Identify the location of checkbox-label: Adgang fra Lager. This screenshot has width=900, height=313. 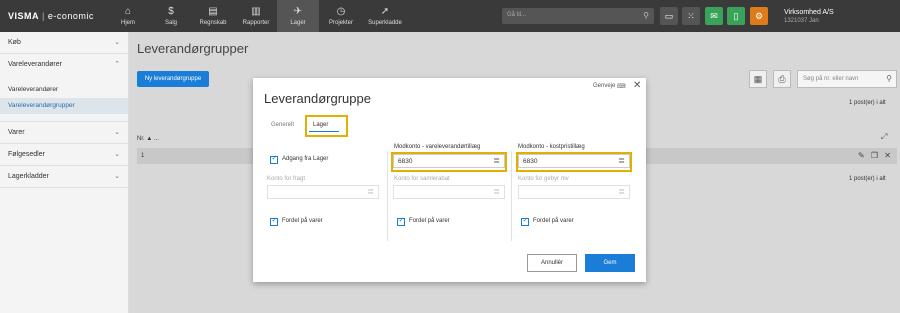
(305, 159).